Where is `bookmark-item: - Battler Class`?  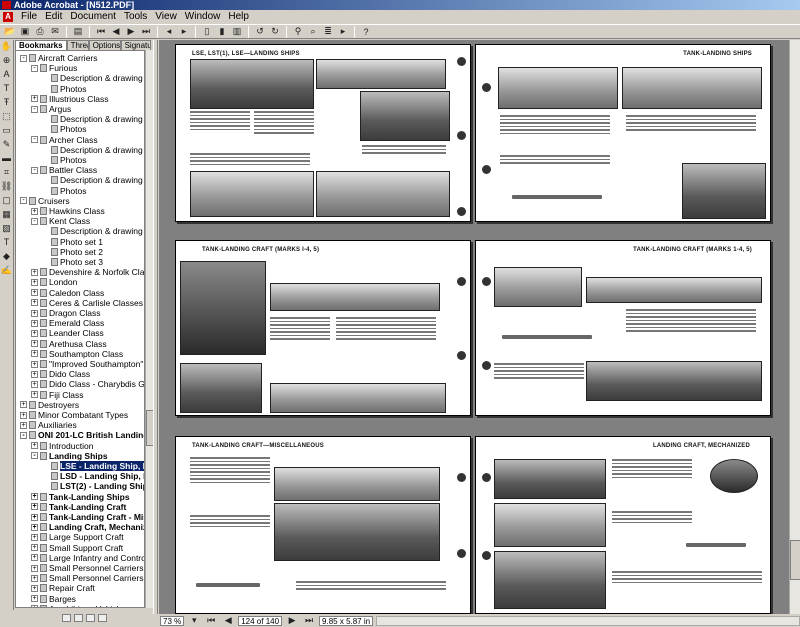 bookmark-item: - Battler Class is located at coordinates (64, 170).